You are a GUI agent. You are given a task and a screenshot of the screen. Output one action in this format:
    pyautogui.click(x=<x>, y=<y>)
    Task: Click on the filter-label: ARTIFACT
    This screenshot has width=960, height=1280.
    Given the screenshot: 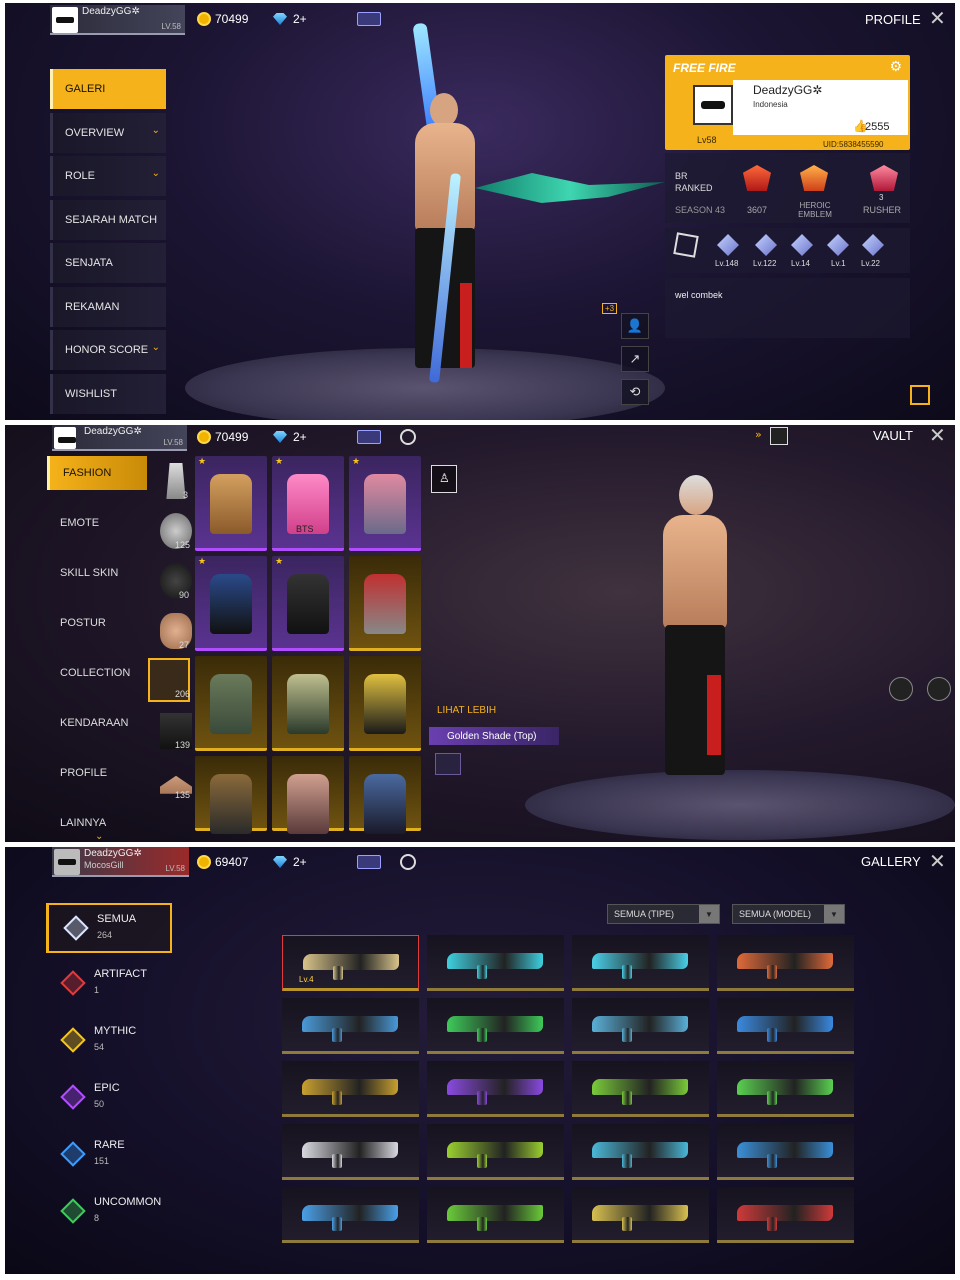 What is the action you would take?
    pyautogui.click(x=120, y=974)
    